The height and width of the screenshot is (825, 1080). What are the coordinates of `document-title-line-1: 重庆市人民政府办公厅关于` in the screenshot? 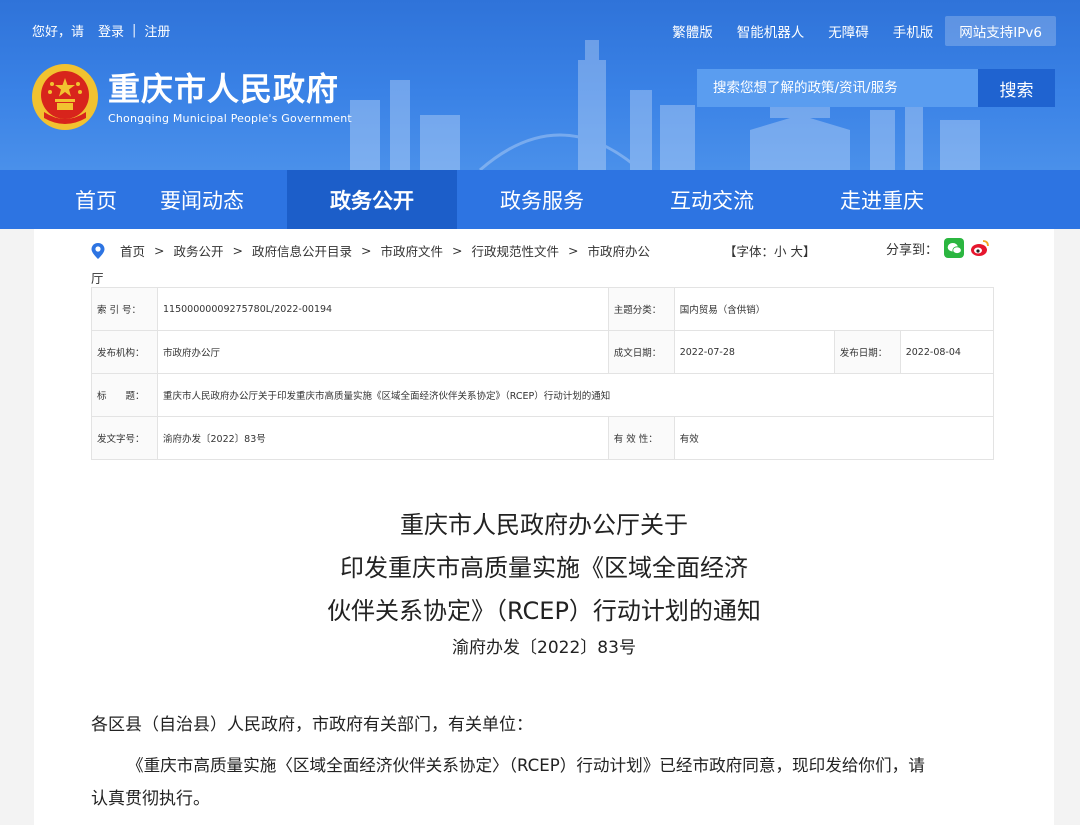 It's located at (544, 525).